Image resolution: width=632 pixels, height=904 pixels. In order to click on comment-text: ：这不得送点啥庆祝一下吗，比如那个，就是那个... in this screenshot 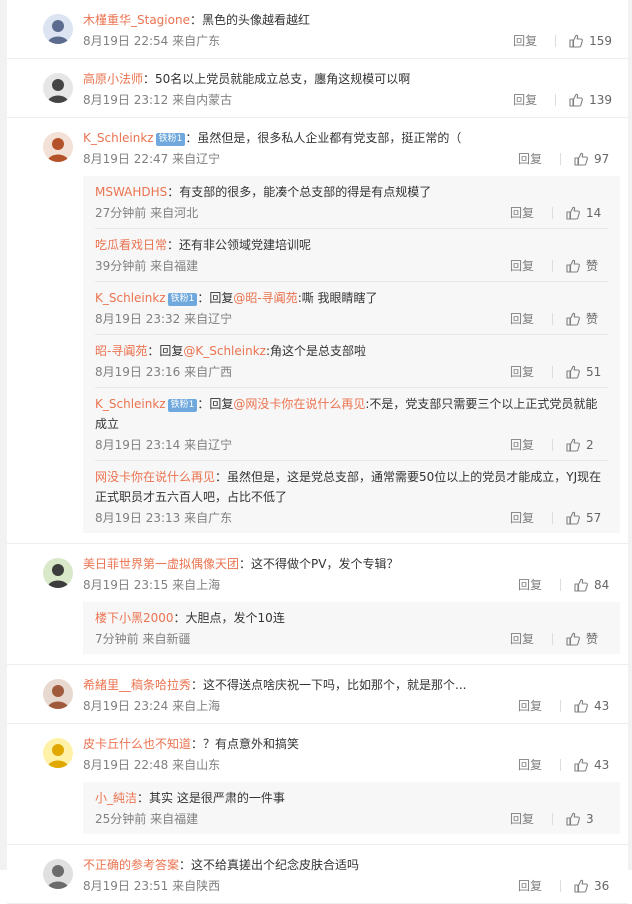, I will do `click(329, 685)`.